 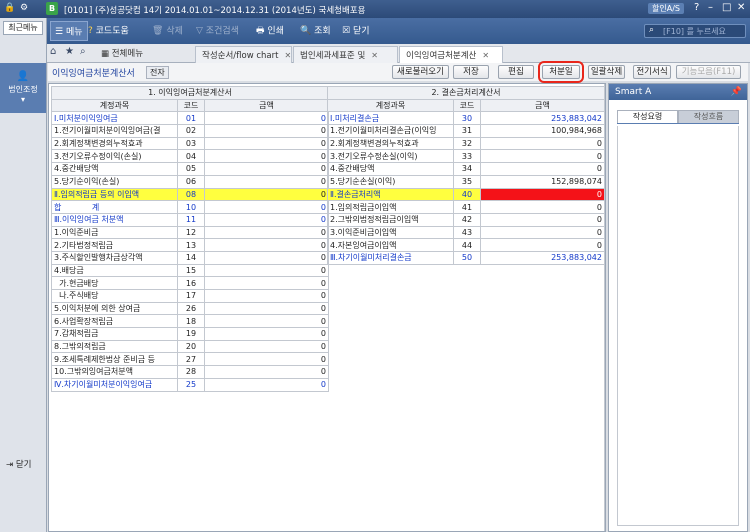 I want to click on tab-retained-earnings: 이익잉여금처분계산 ✕, so click(x=451, y=54).